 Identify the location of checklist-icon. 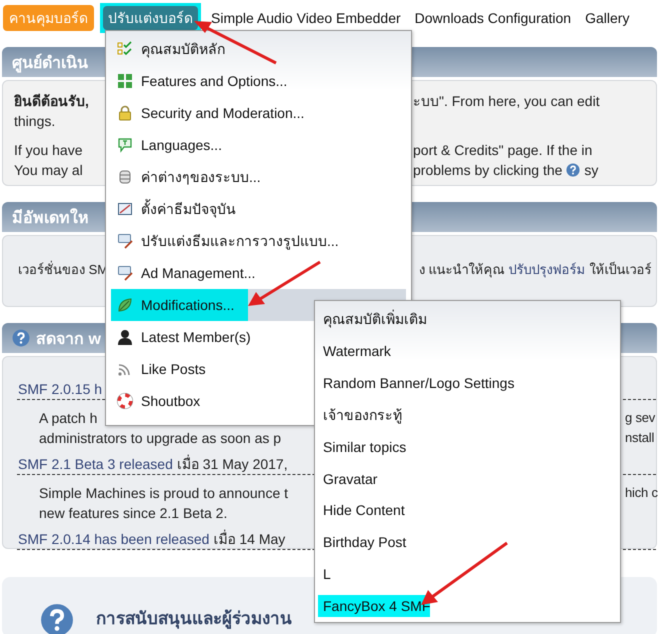
(125, 49).